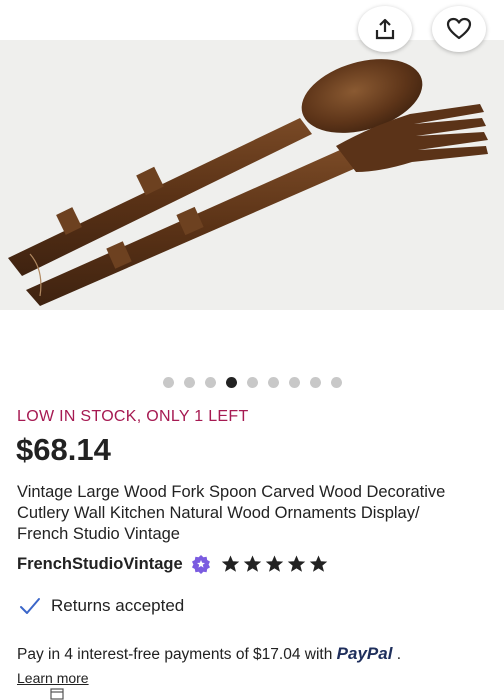  I want to click on paypal-logo: PayPal, so click(364, 653).